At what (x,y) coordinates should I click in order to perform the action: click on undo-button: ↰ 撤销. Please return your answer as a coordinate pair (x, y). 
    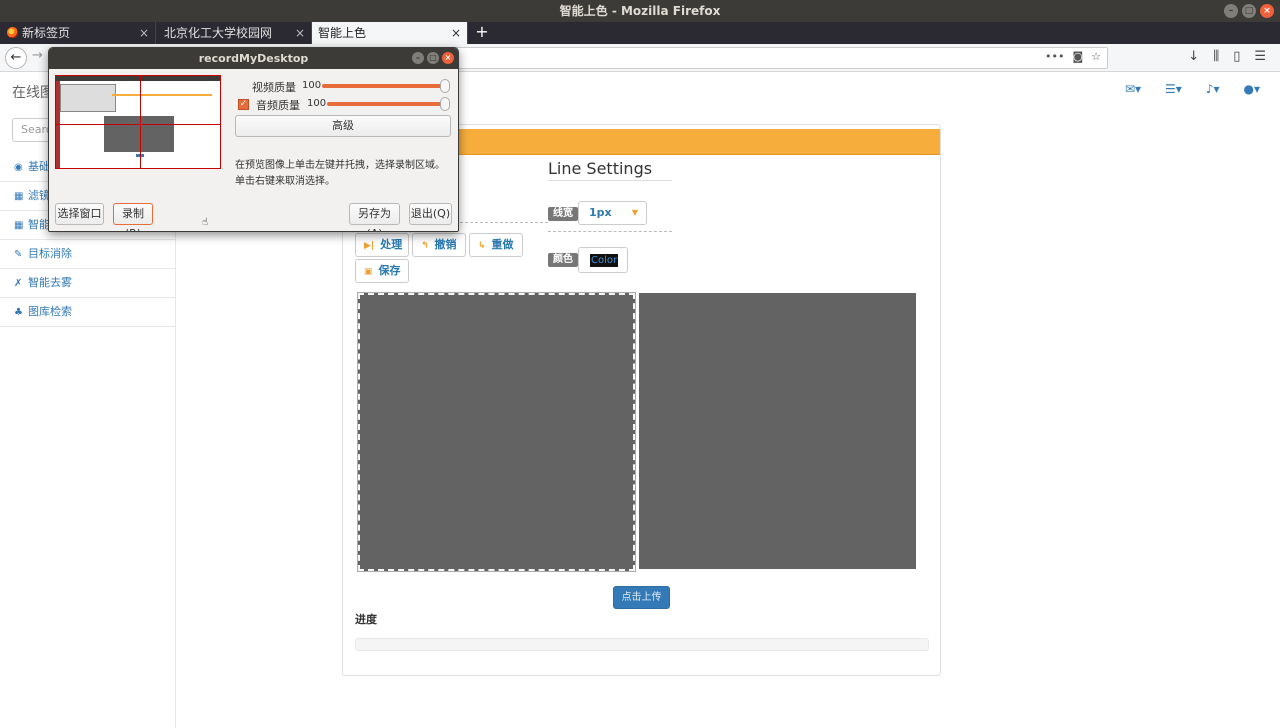
    Looking at the image, I should click on (439, 245).